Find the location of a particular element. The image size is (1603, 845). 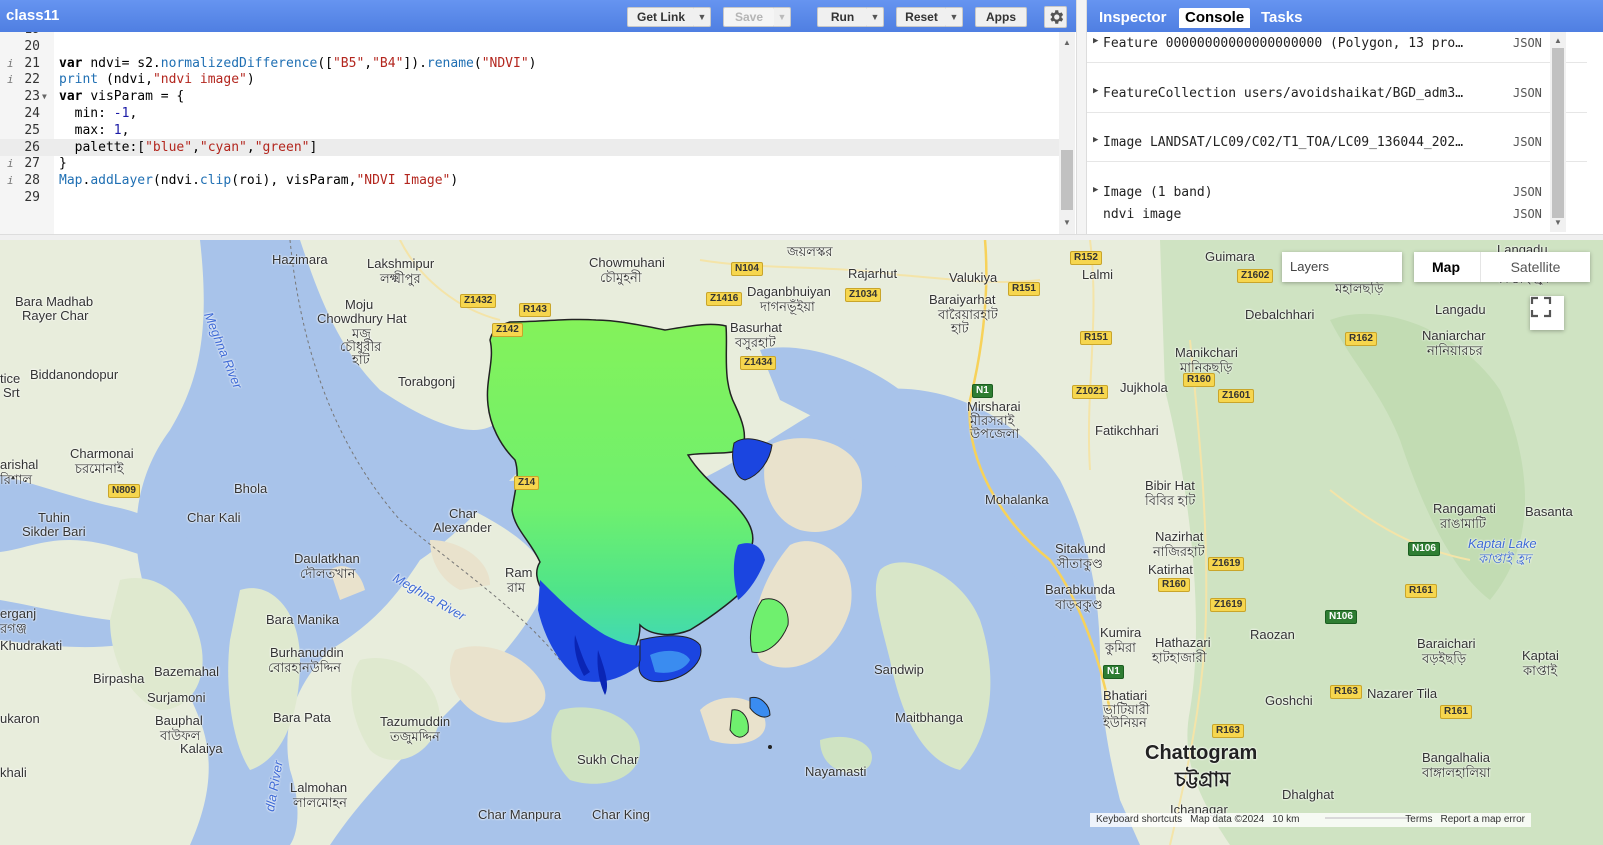

editor-scroll-thumb is located at coordinates (1067, 180).